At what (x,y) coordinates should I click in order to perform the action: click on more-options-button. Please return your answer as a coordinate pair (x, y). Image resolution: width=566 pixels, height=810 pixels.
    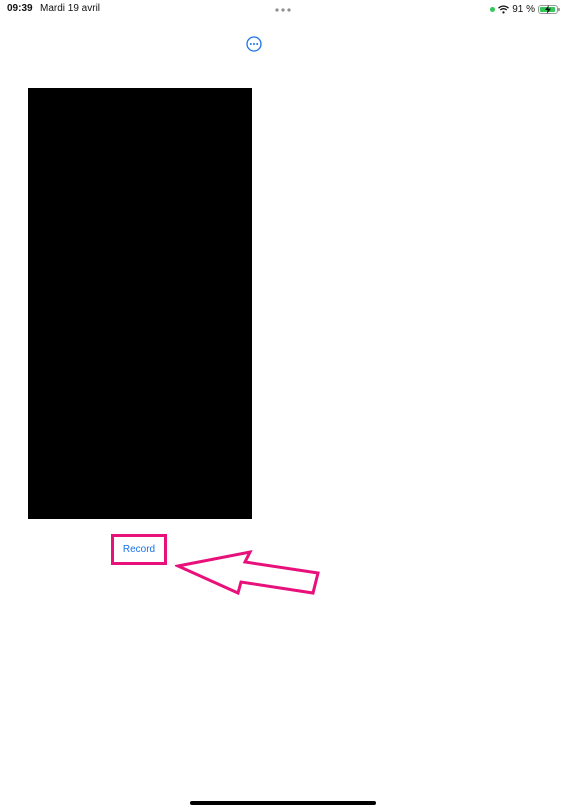
    Looking at the image, I should click on (254, 44).